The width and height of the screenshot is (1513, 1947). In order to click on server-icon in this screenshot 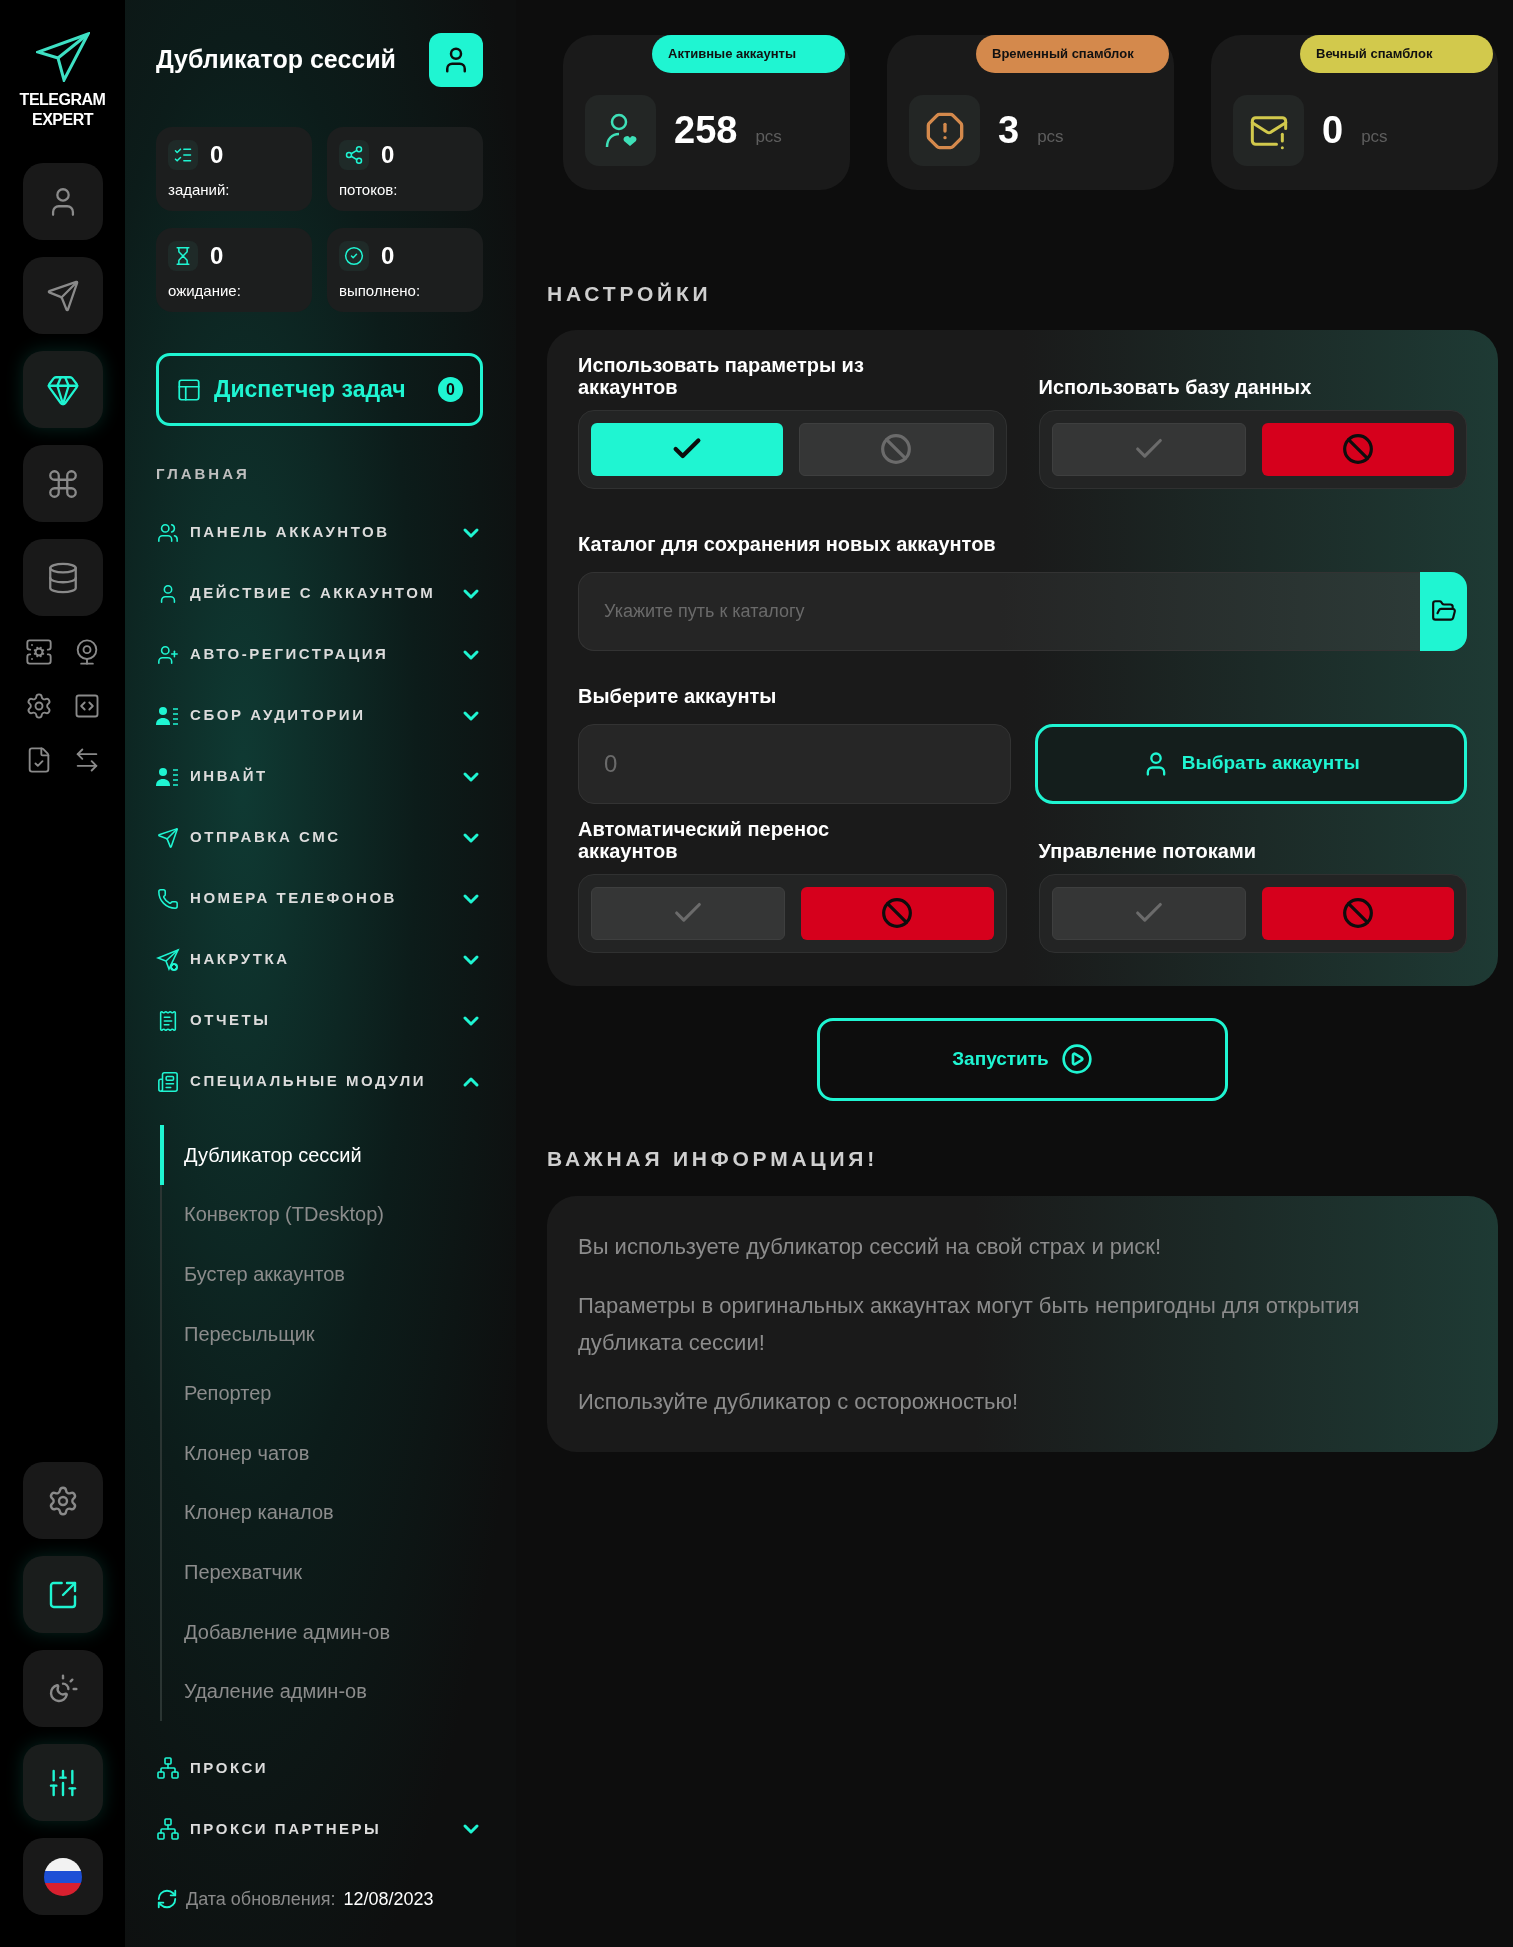, I will do `click(38, 652)`.